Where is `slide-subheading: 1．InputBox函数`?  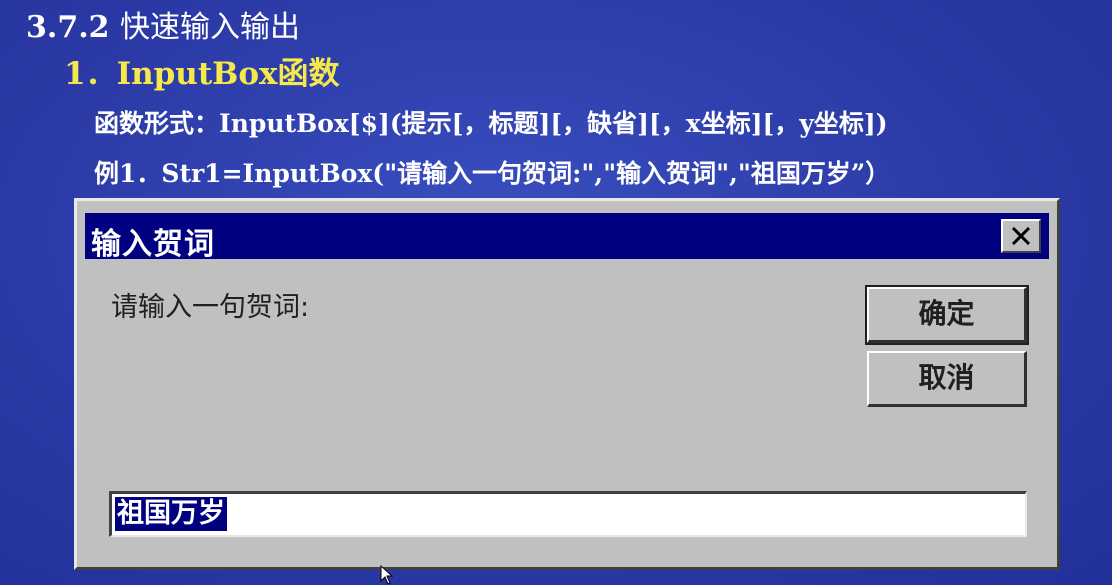 slide-subheading: 1．InputBox函数 is located at coordinates (202, 74).